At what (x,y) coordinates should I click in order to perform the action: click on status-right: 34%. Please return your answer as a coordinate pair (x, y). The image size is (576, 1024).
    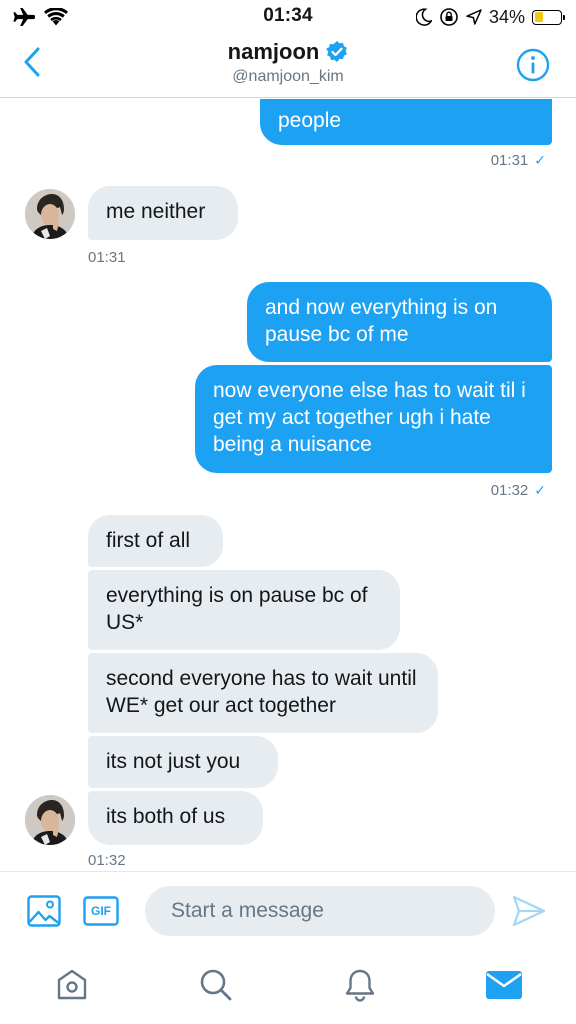
    Looking at the image, I should click on (490, 17).